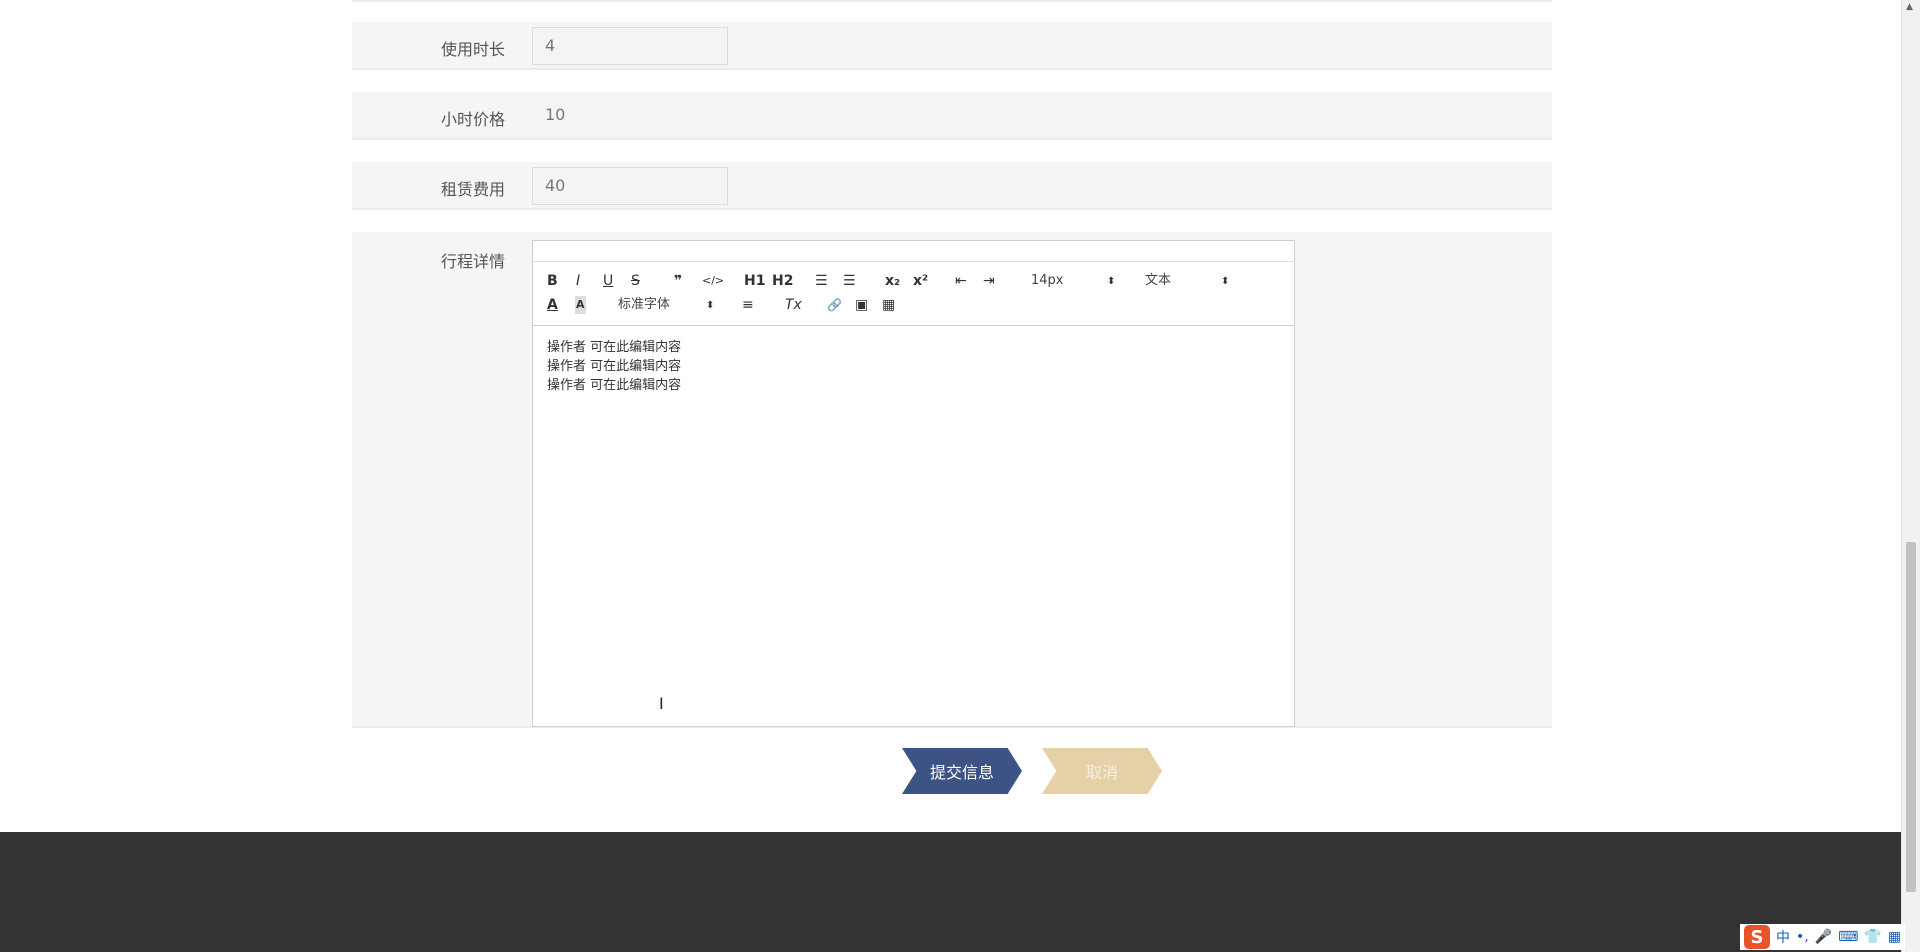  I want to click on hourly-price-value: 10, so click(555, 114).